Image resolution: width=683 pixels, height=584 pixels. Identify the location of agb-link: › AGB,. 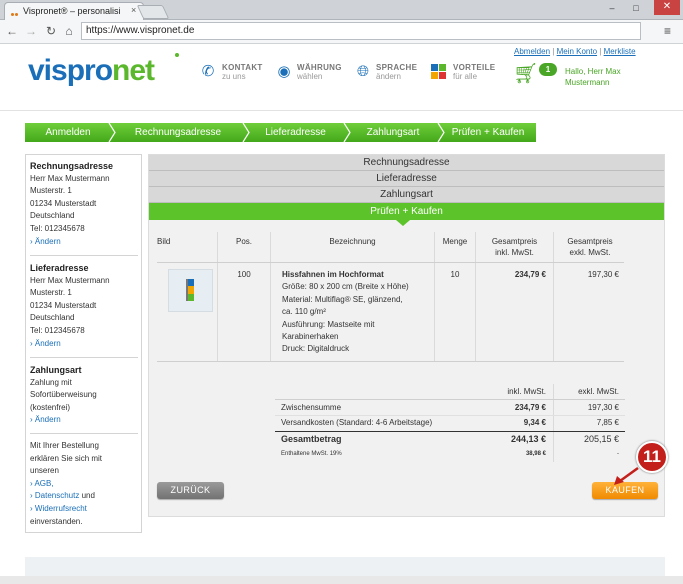
(85, 484).